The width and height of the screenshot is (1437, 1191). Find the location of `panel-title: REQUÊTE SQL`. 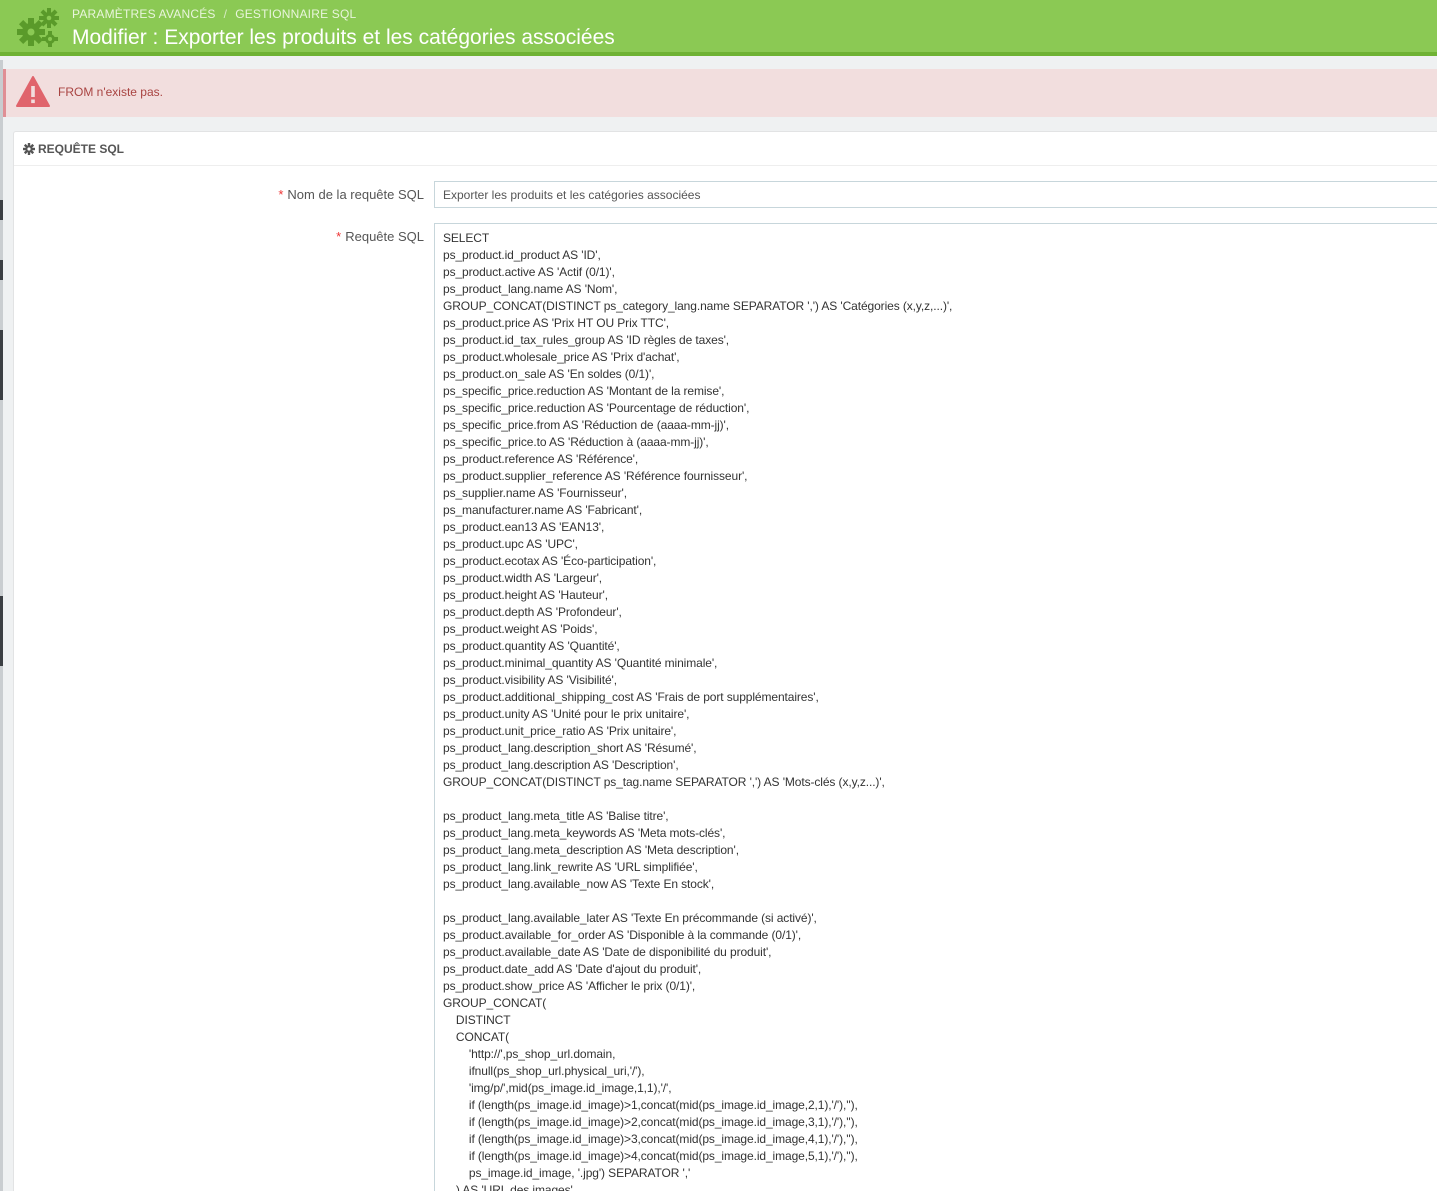

panel-title: REQUÊTE SQL is located at coordinates (81, 149).